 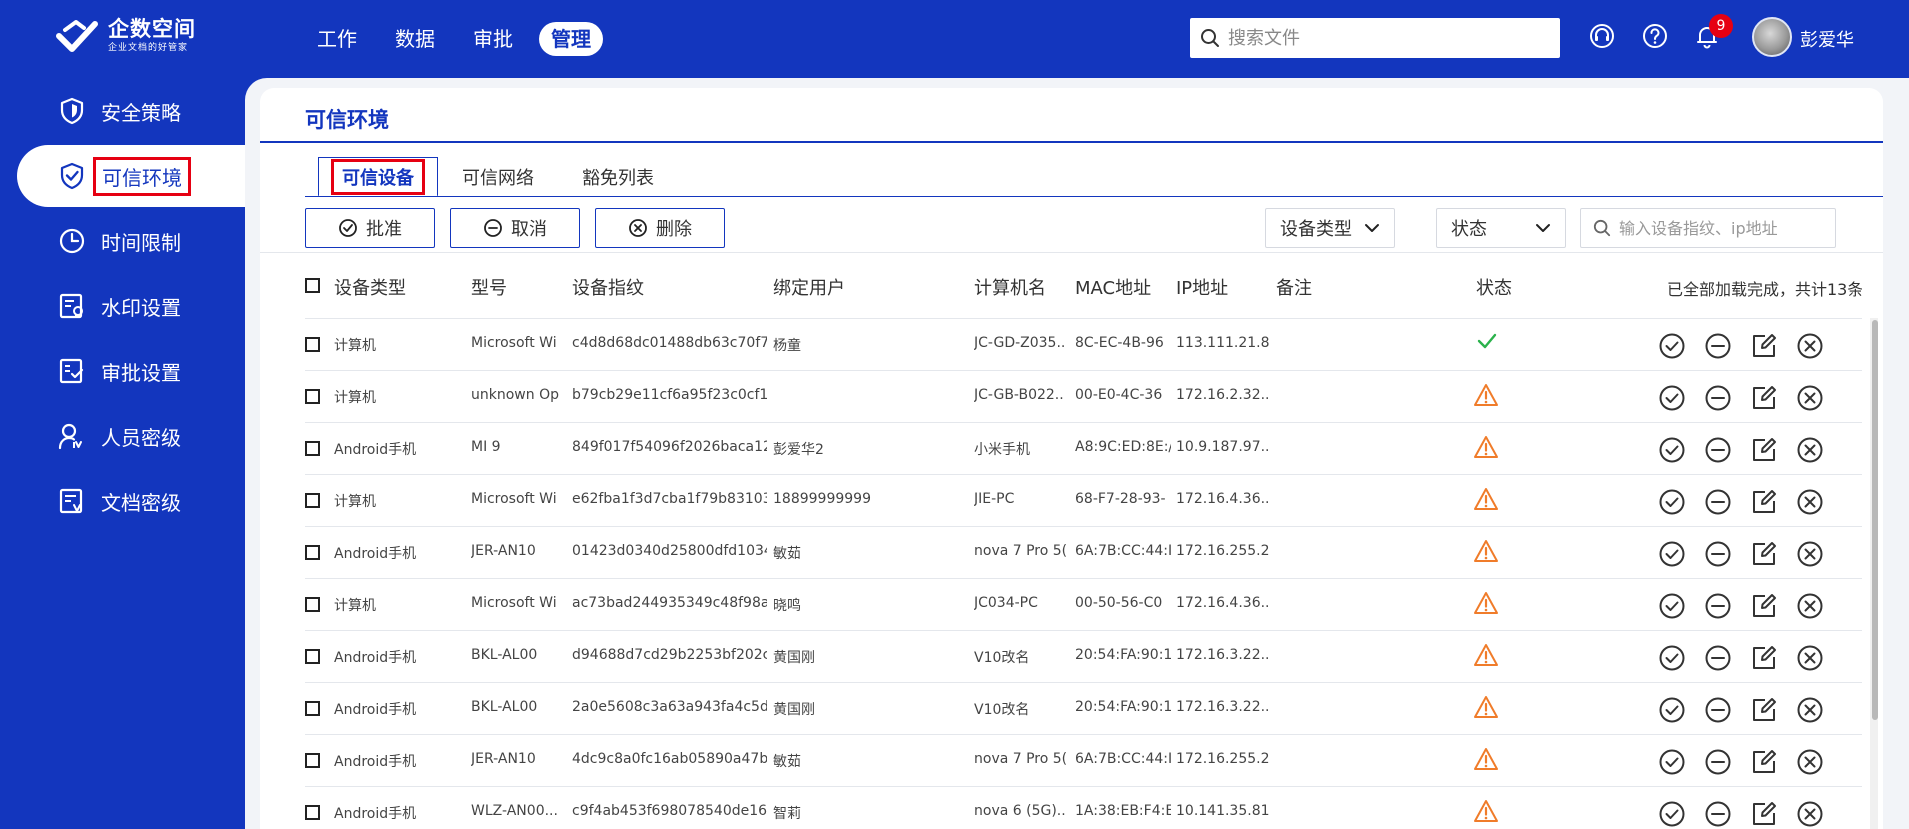 What do you see at coordinates (1827, 39) in the screenshot?
I see `username: 彭爱华` at bounding box center [1827, 39].